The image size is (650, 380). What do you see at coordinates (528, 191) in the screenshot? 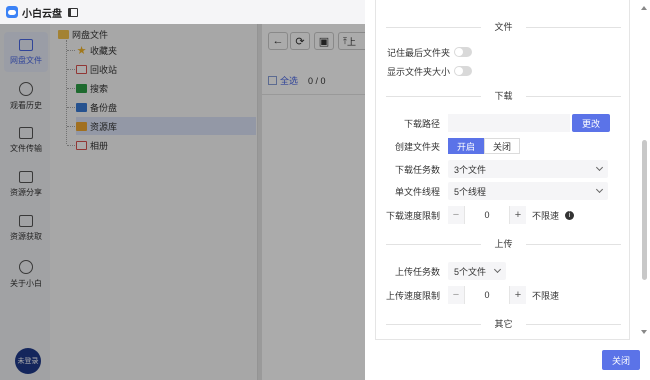
I see `single-threads-select: 5个线程` at bounding box center [528, 191].